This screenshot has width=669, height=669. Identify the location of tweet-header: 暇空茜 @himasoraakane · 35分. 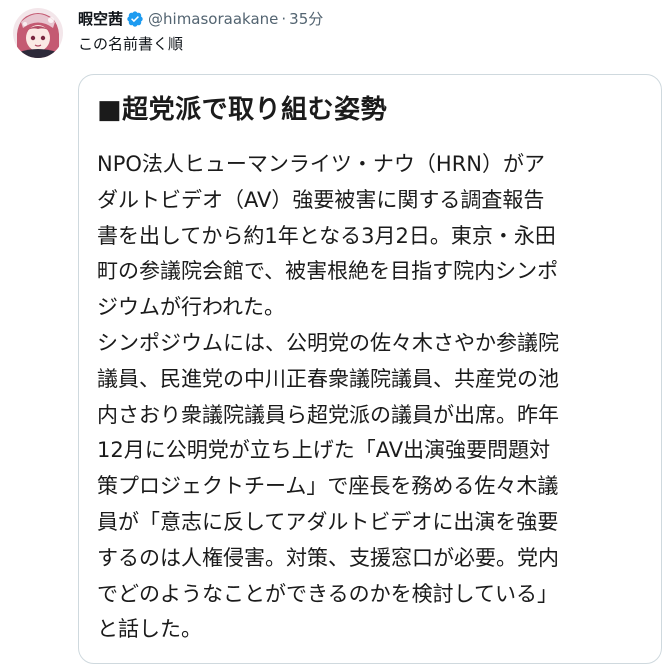
(200, 19).